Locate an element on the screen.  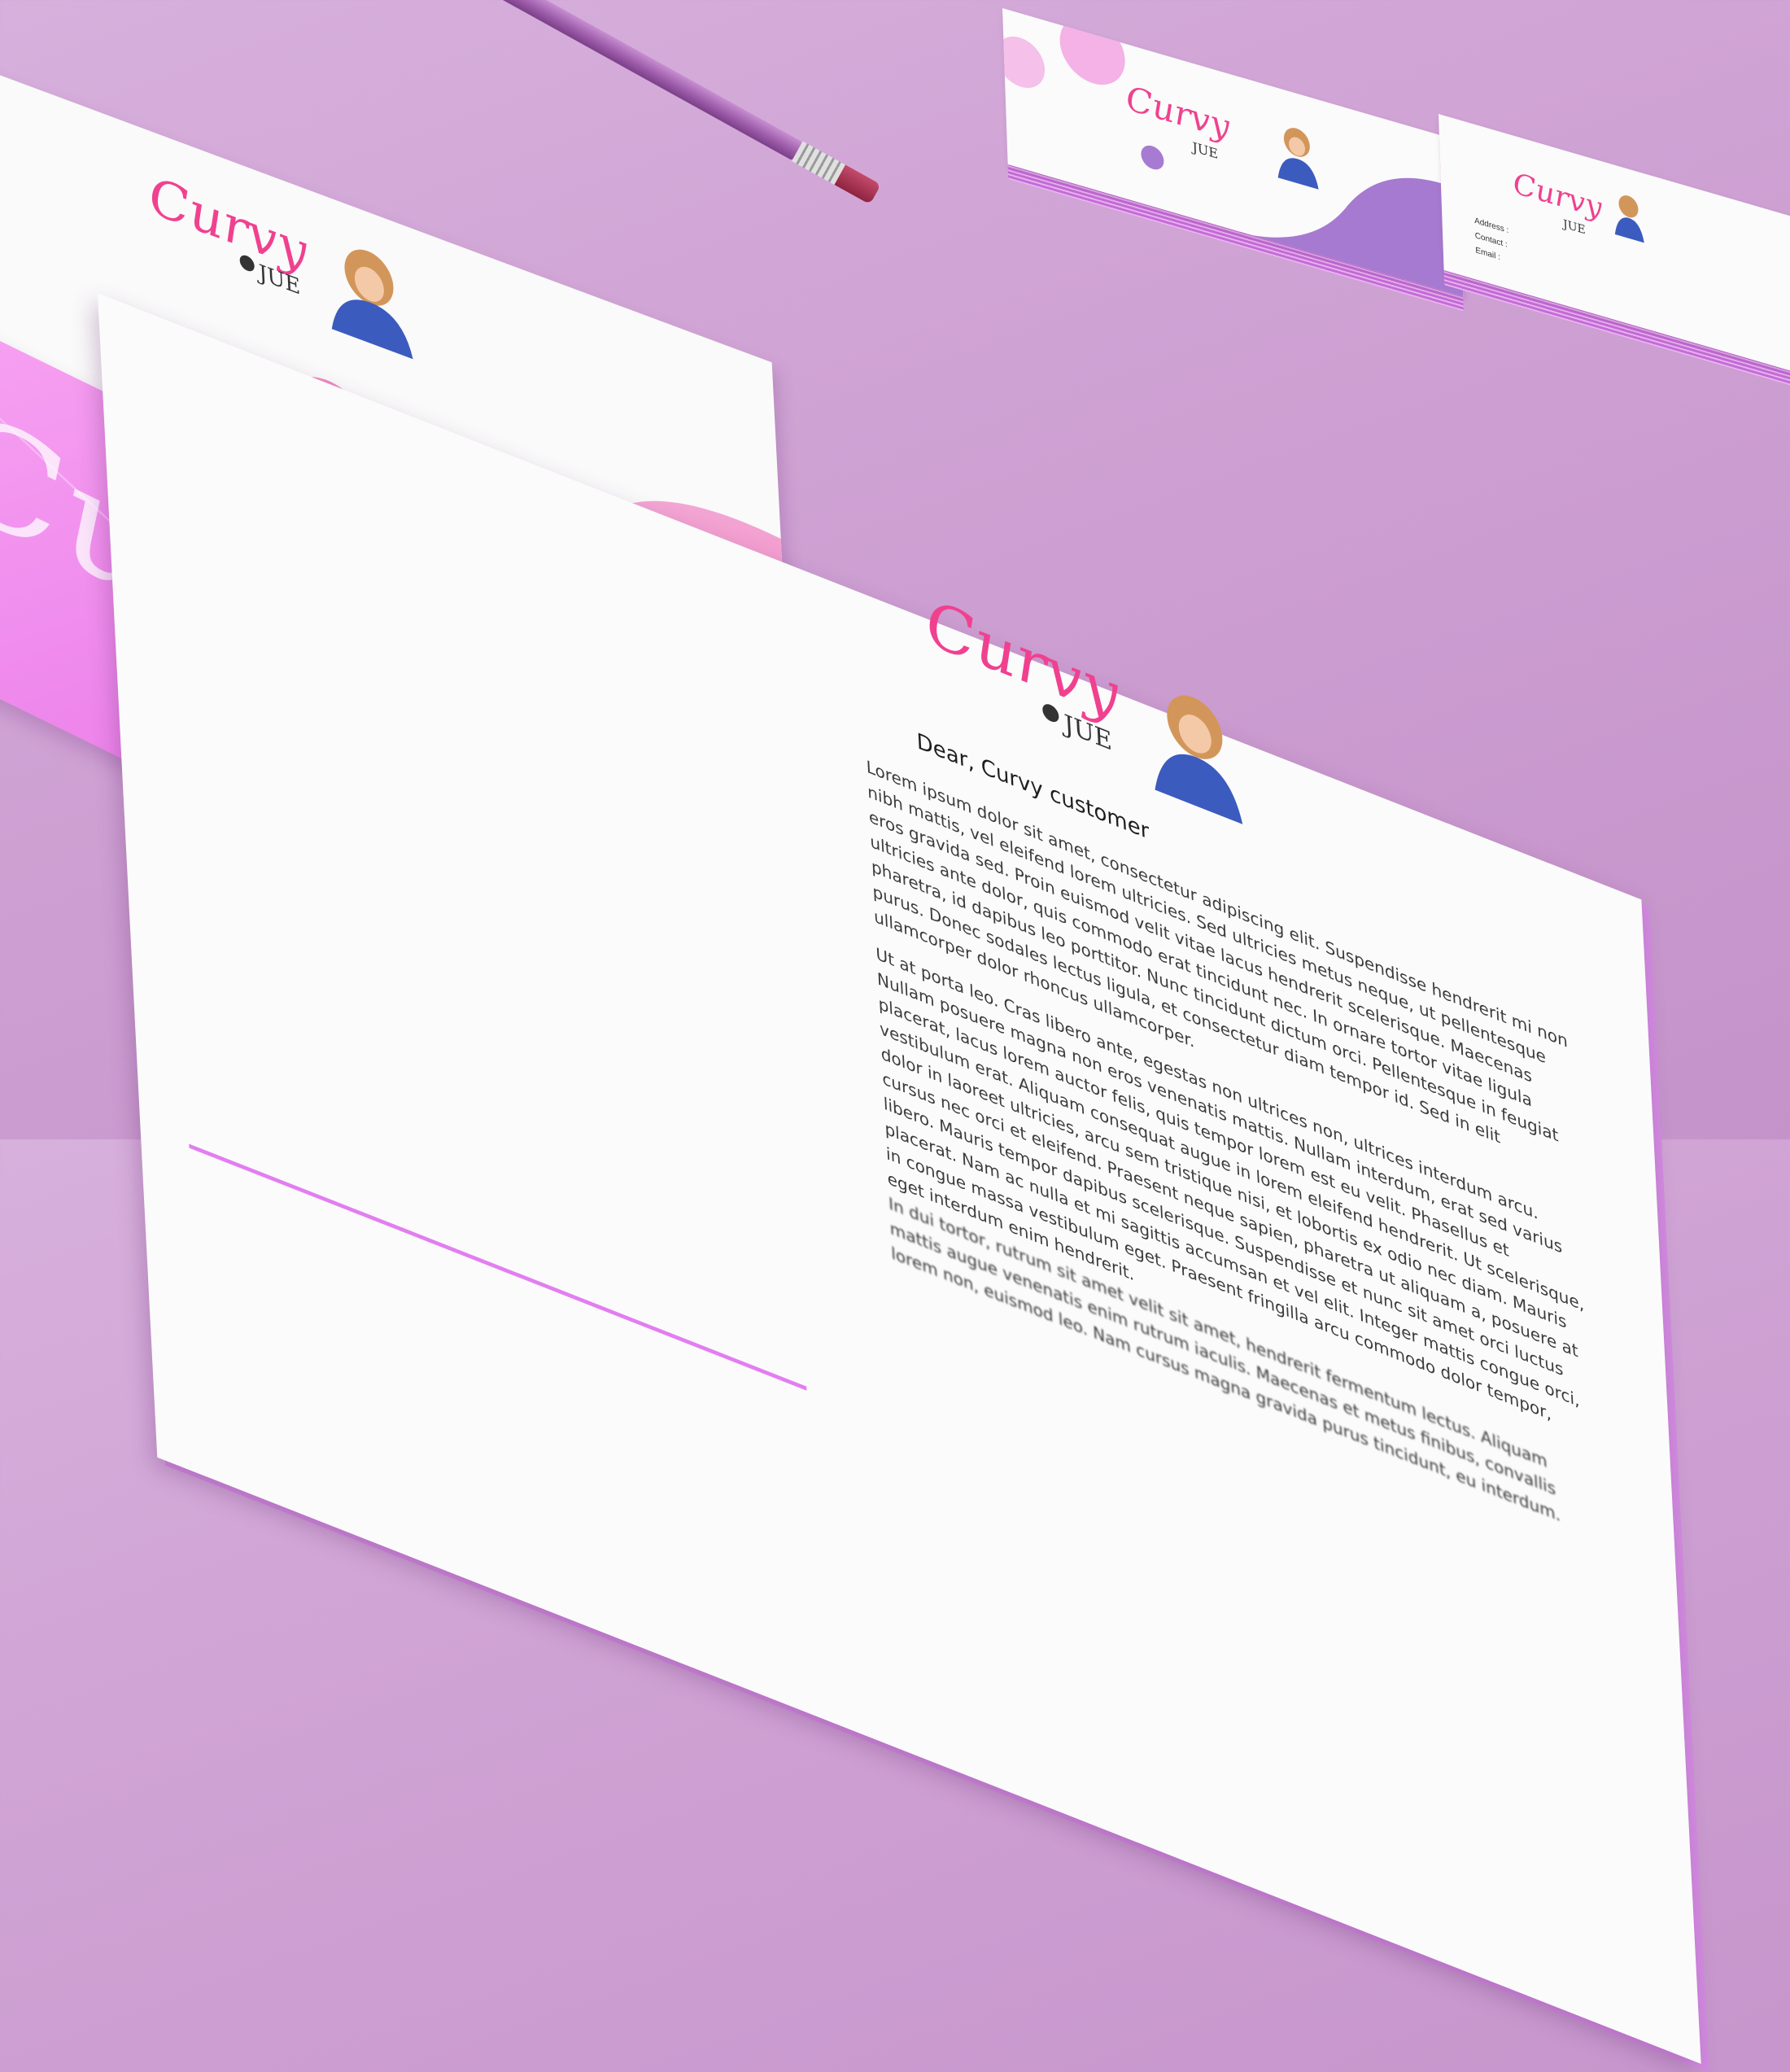
card-woman-illustration is located at coordinates (1298, 159).